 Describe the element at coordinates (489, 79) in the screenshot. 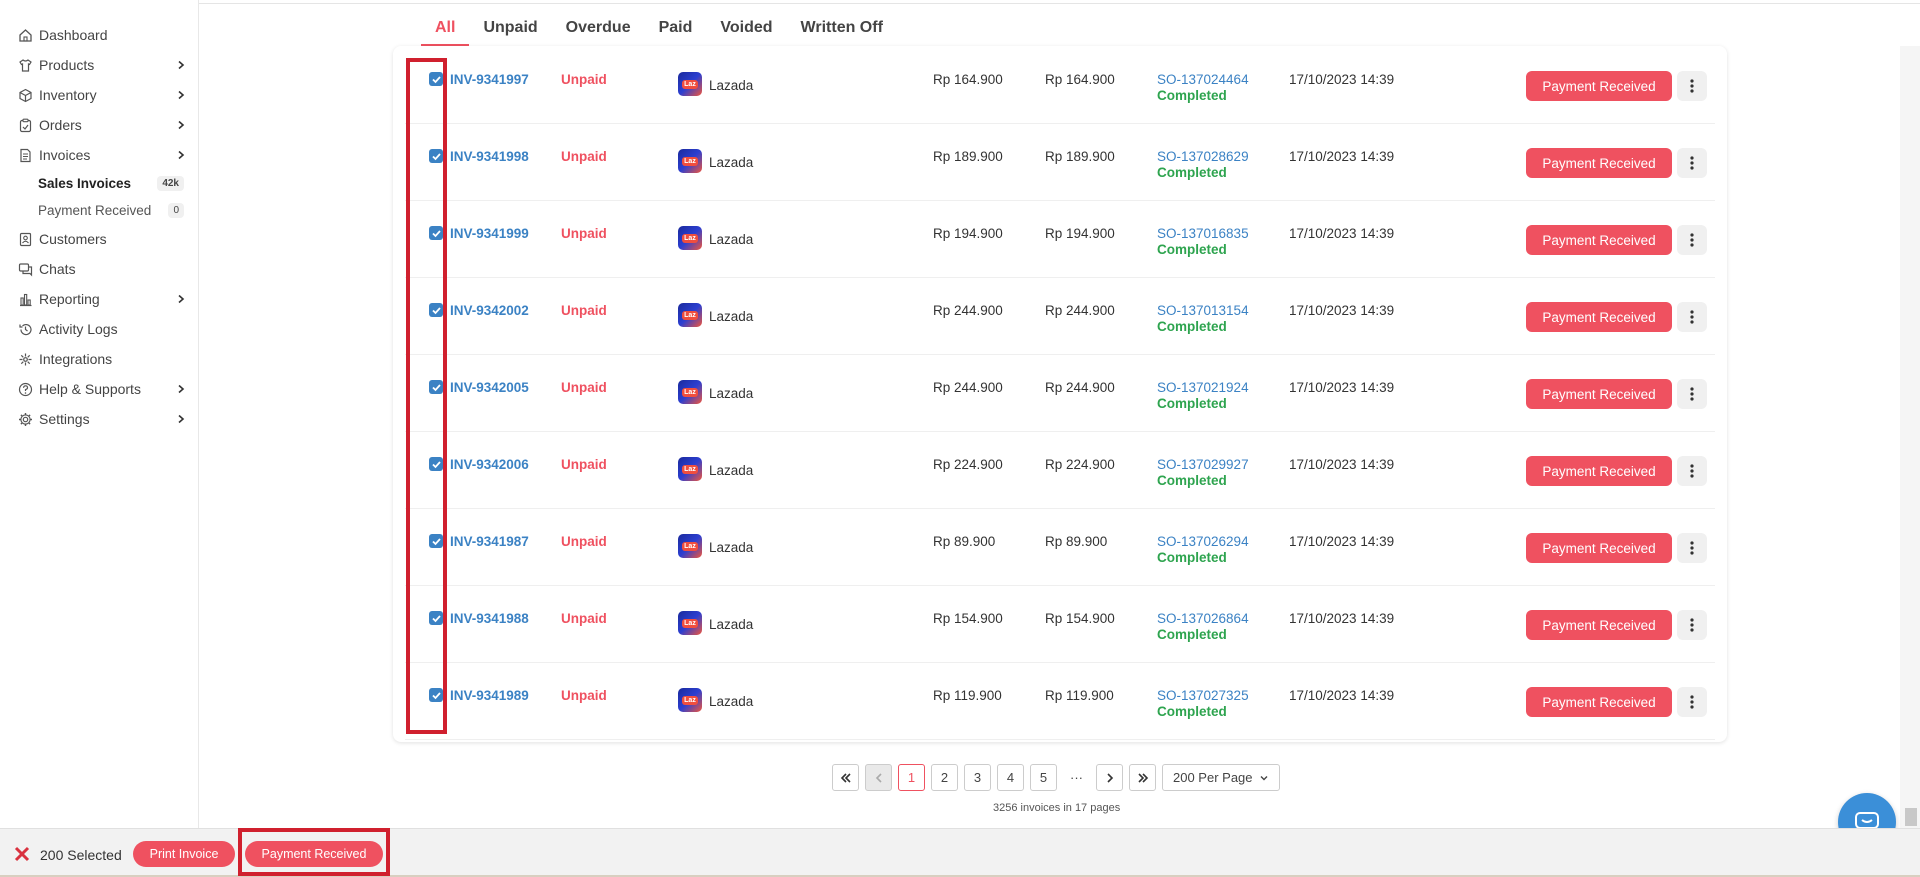

I see `invoice-number-link: INV-9341997` at that location.